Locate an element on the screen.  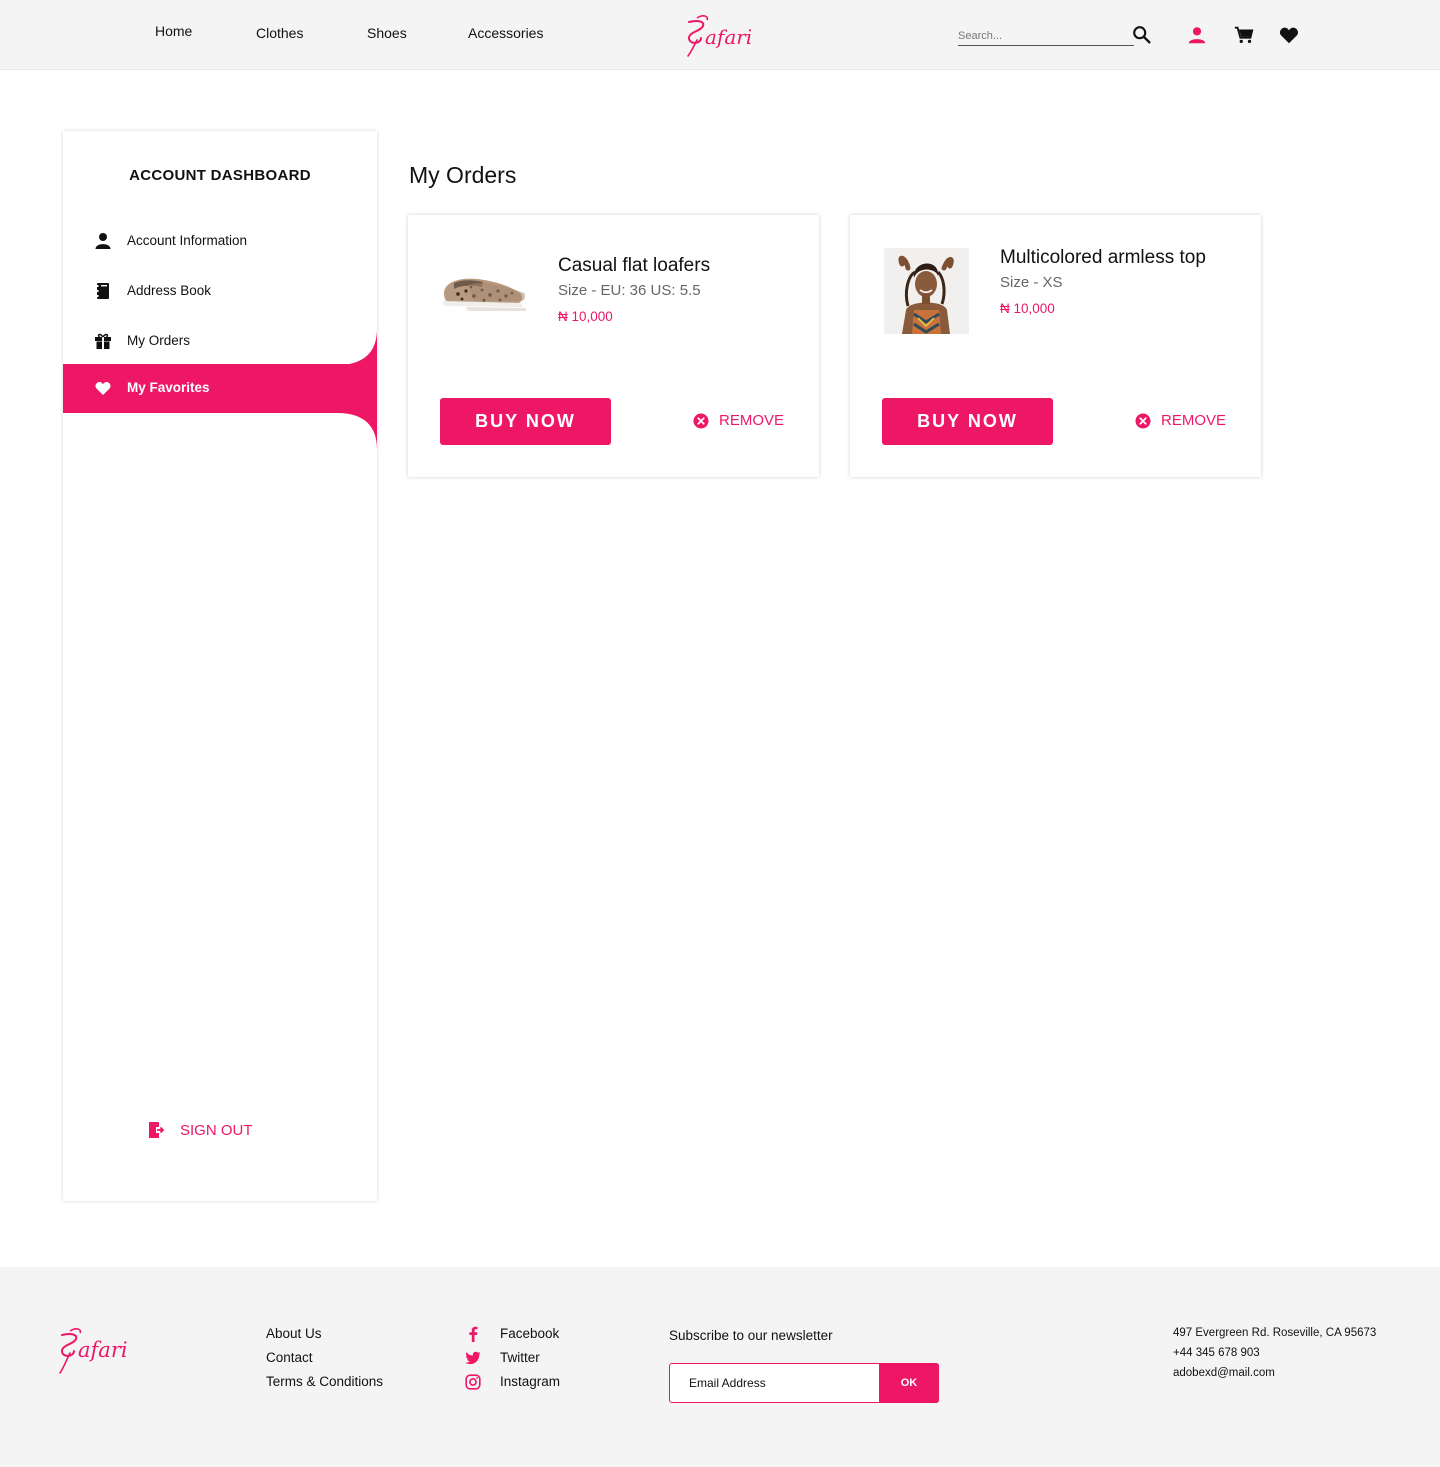
nav-clothes: Clothes is located at coordinates (279, 33).